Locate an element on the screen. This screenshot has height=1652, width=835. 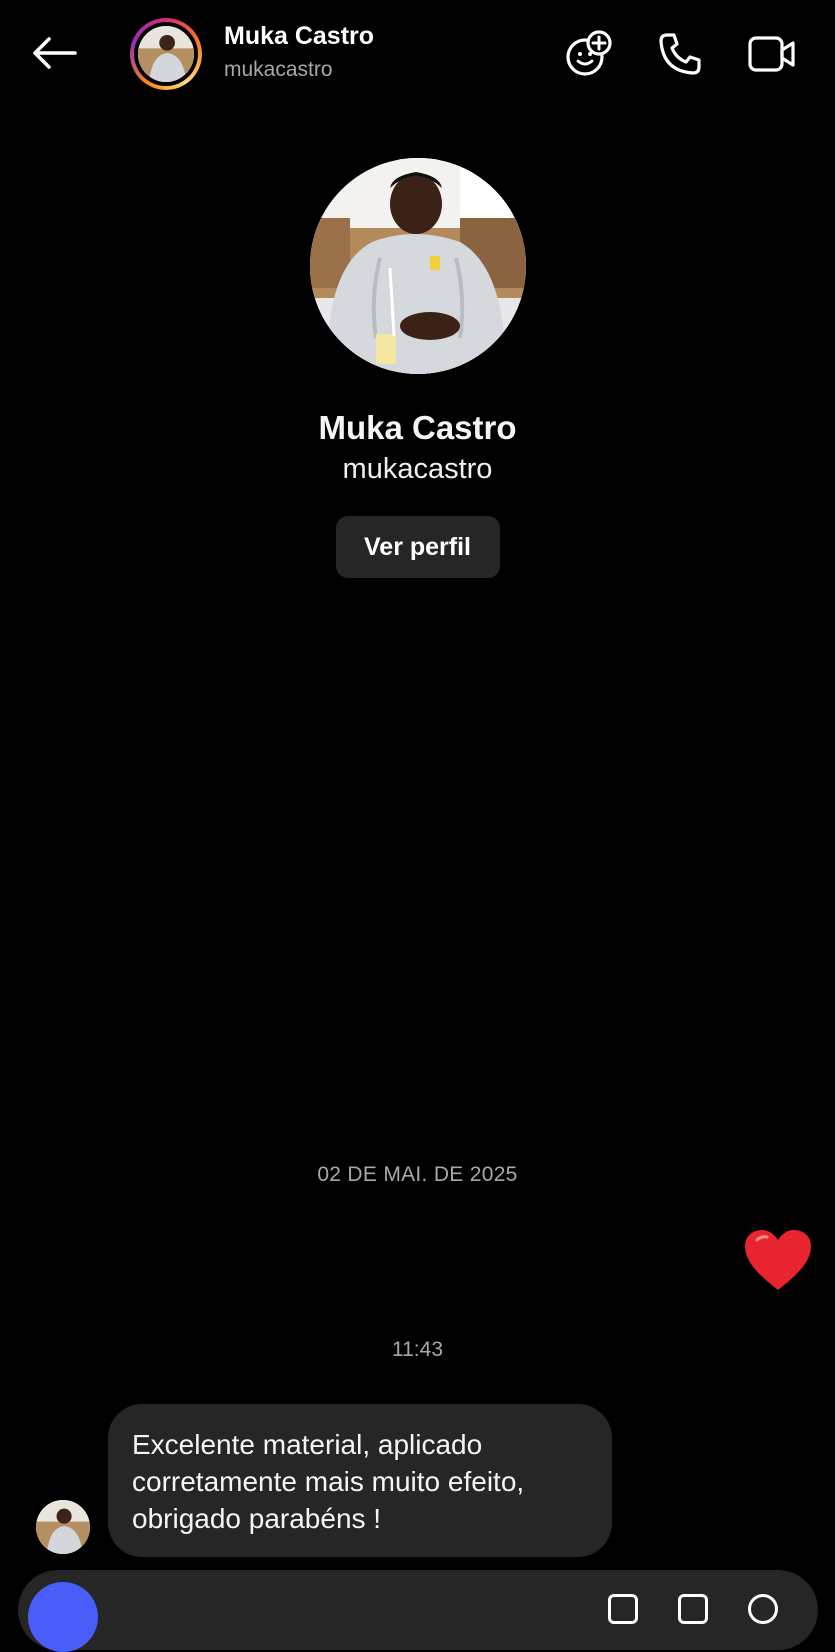
header-username: mukacastro is located at coordinates (278, 69).